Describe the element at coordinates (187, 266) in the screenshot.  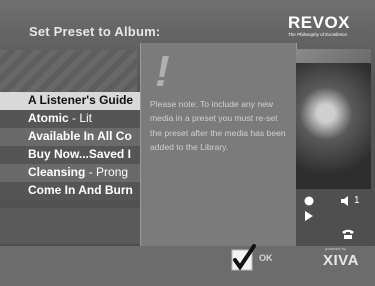
I see `bottom-bar` at that location.